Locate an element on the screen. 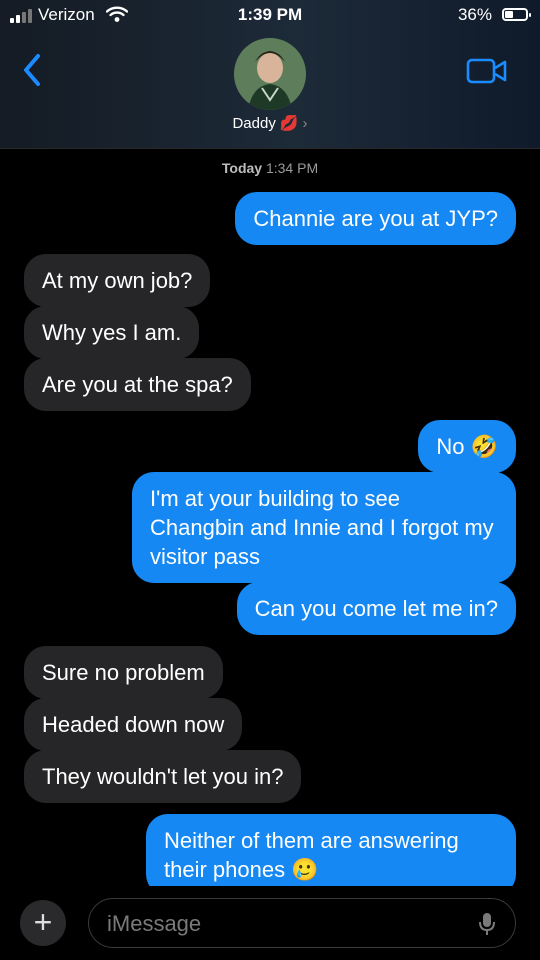 The width and height of the screenshot is (540, 960). contact-avatar is located at coordinates (270, 74).